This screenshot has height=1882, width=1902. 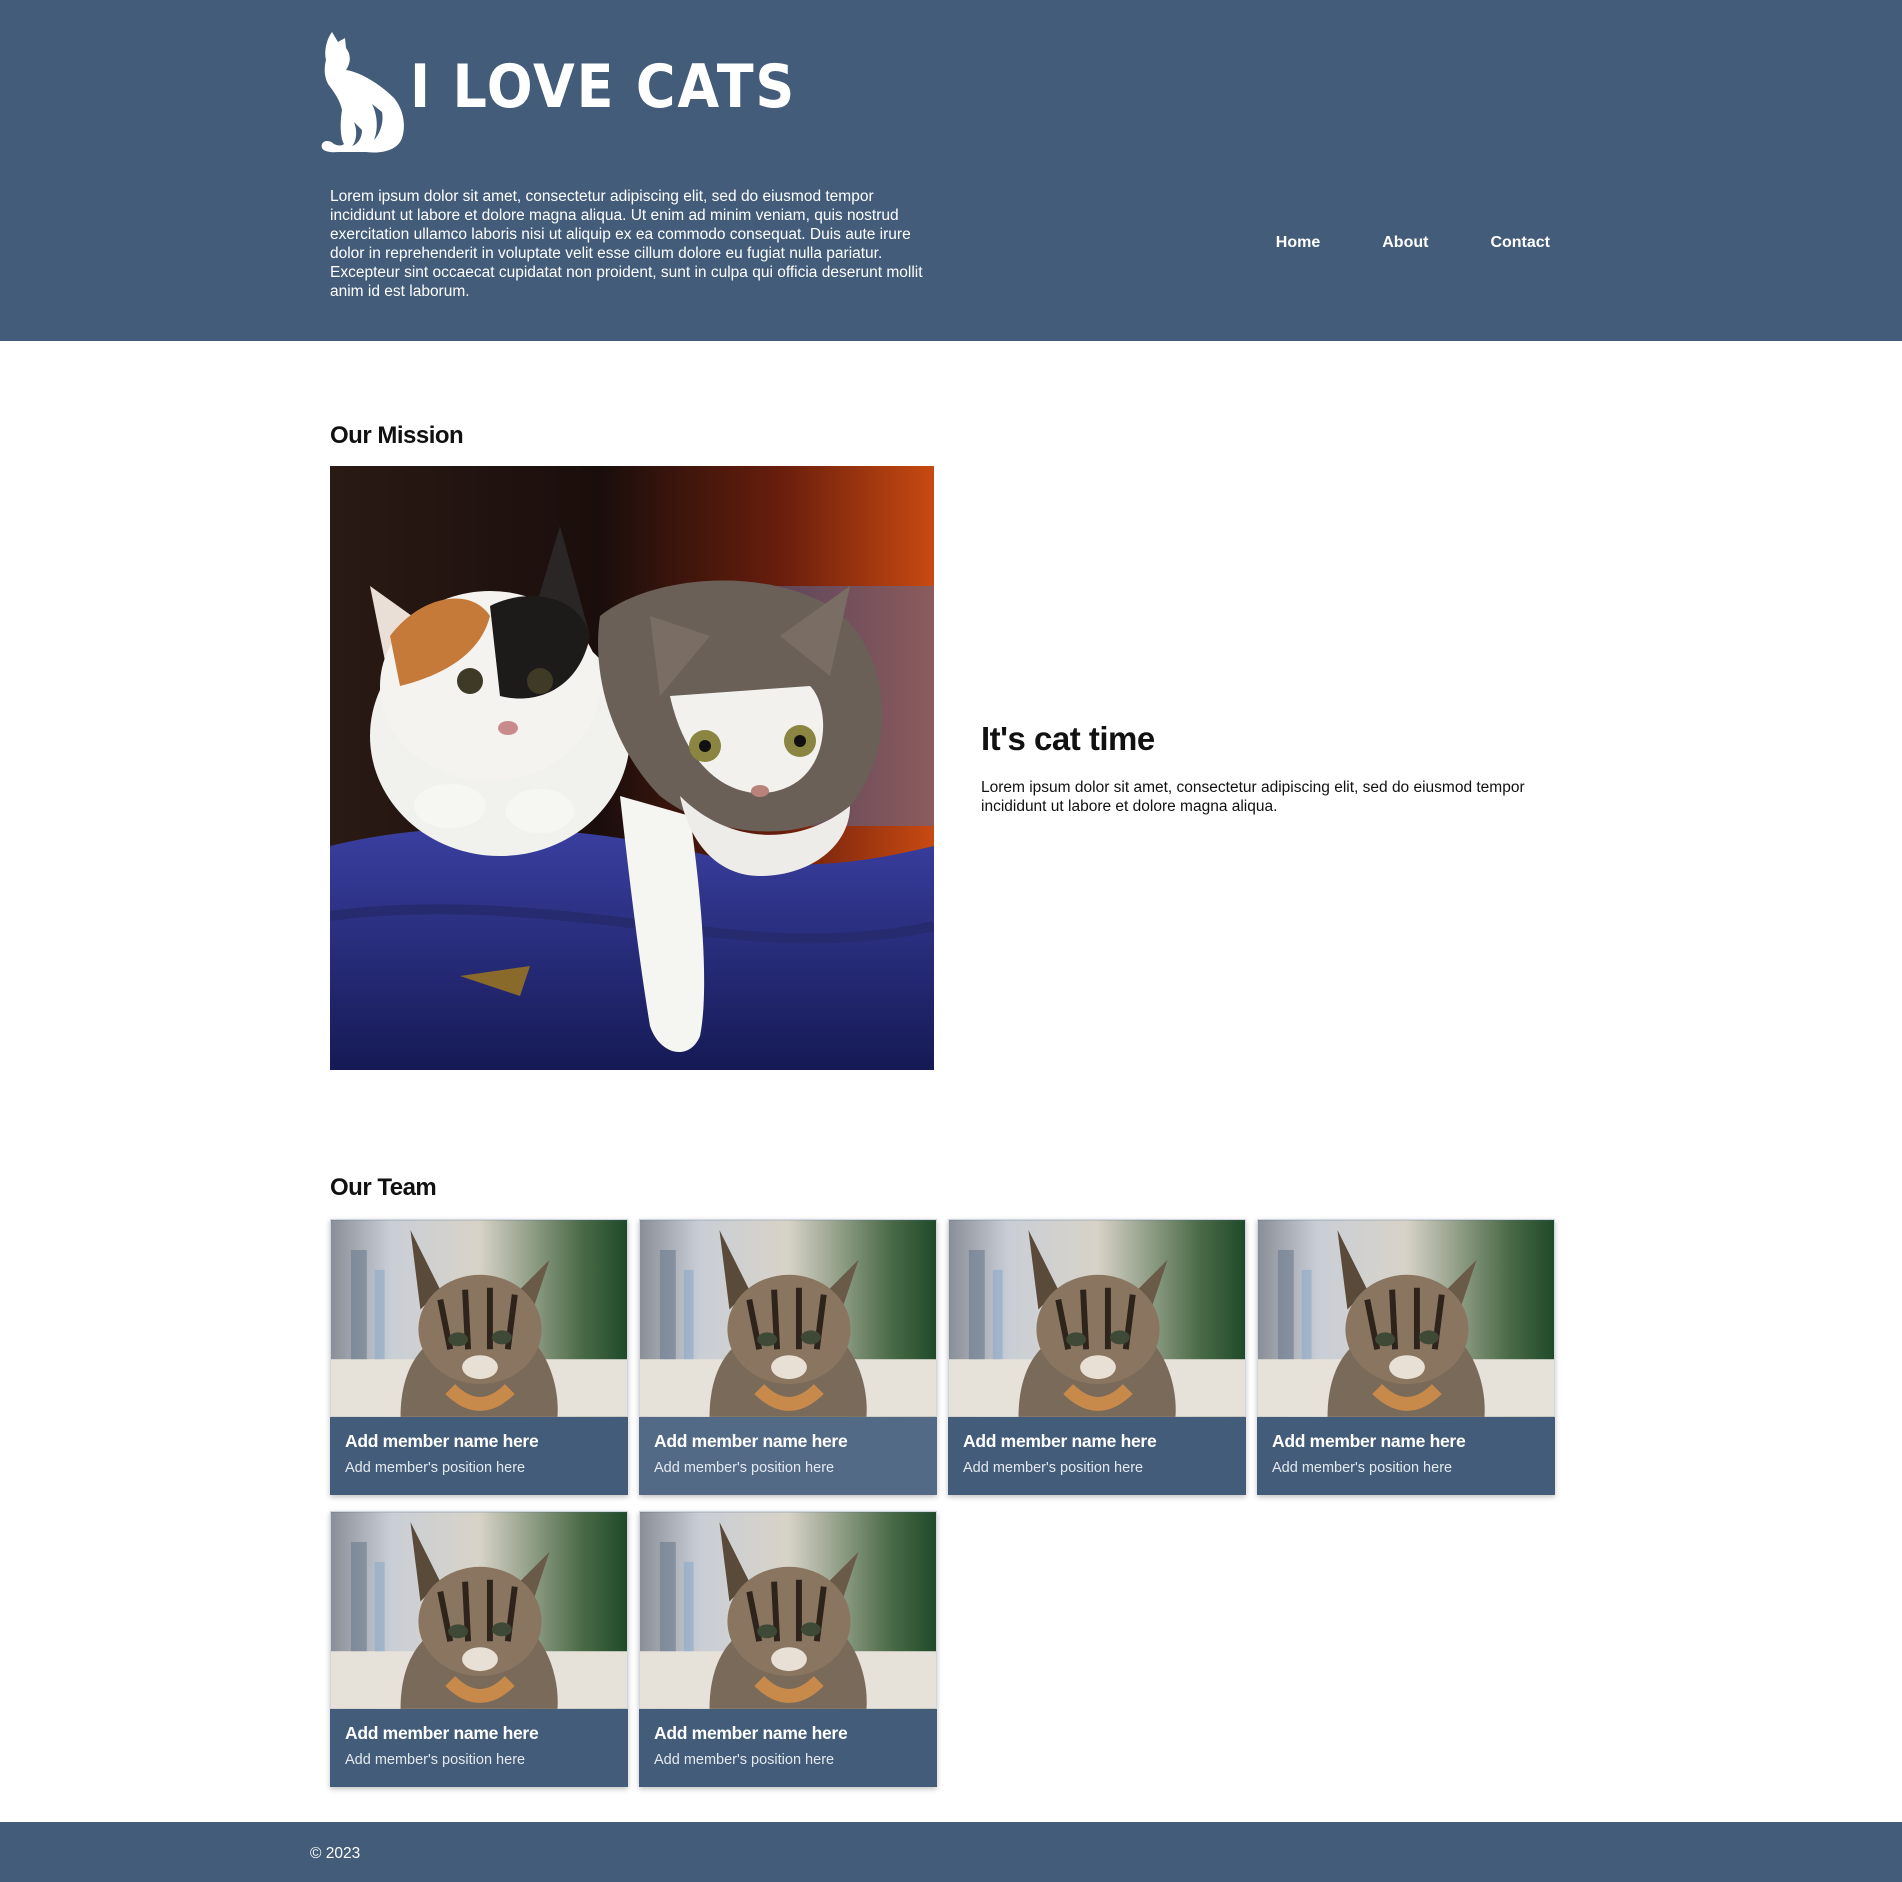 I want to click on nav-home: Home, so click(x=1298, y=243).